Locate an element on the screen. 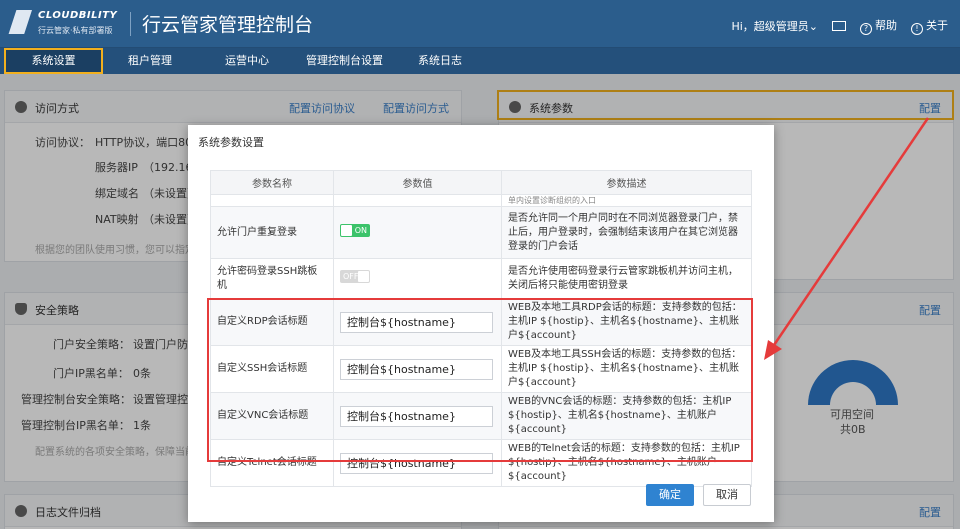 This screenshot has height=529, width=960. logo-mark-icon is located at coordinates (20, 22).